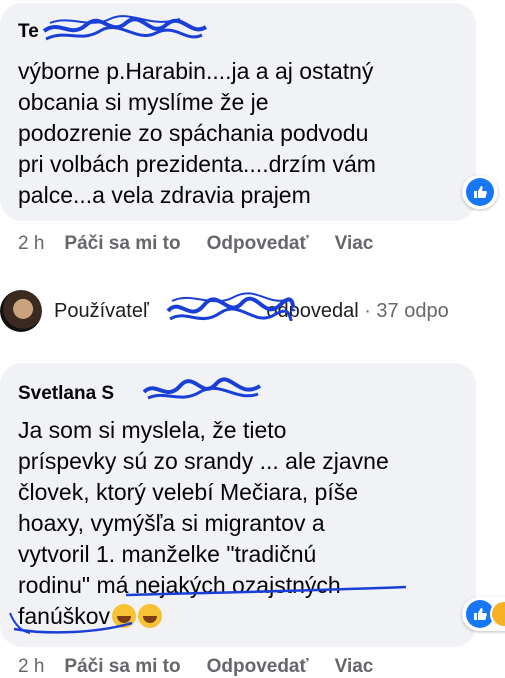 This screenshot has height=678, width=505. Describe the element at coordinates (66, 394) in the screenshot. I see `comment-author: Svetlana S` at that location.